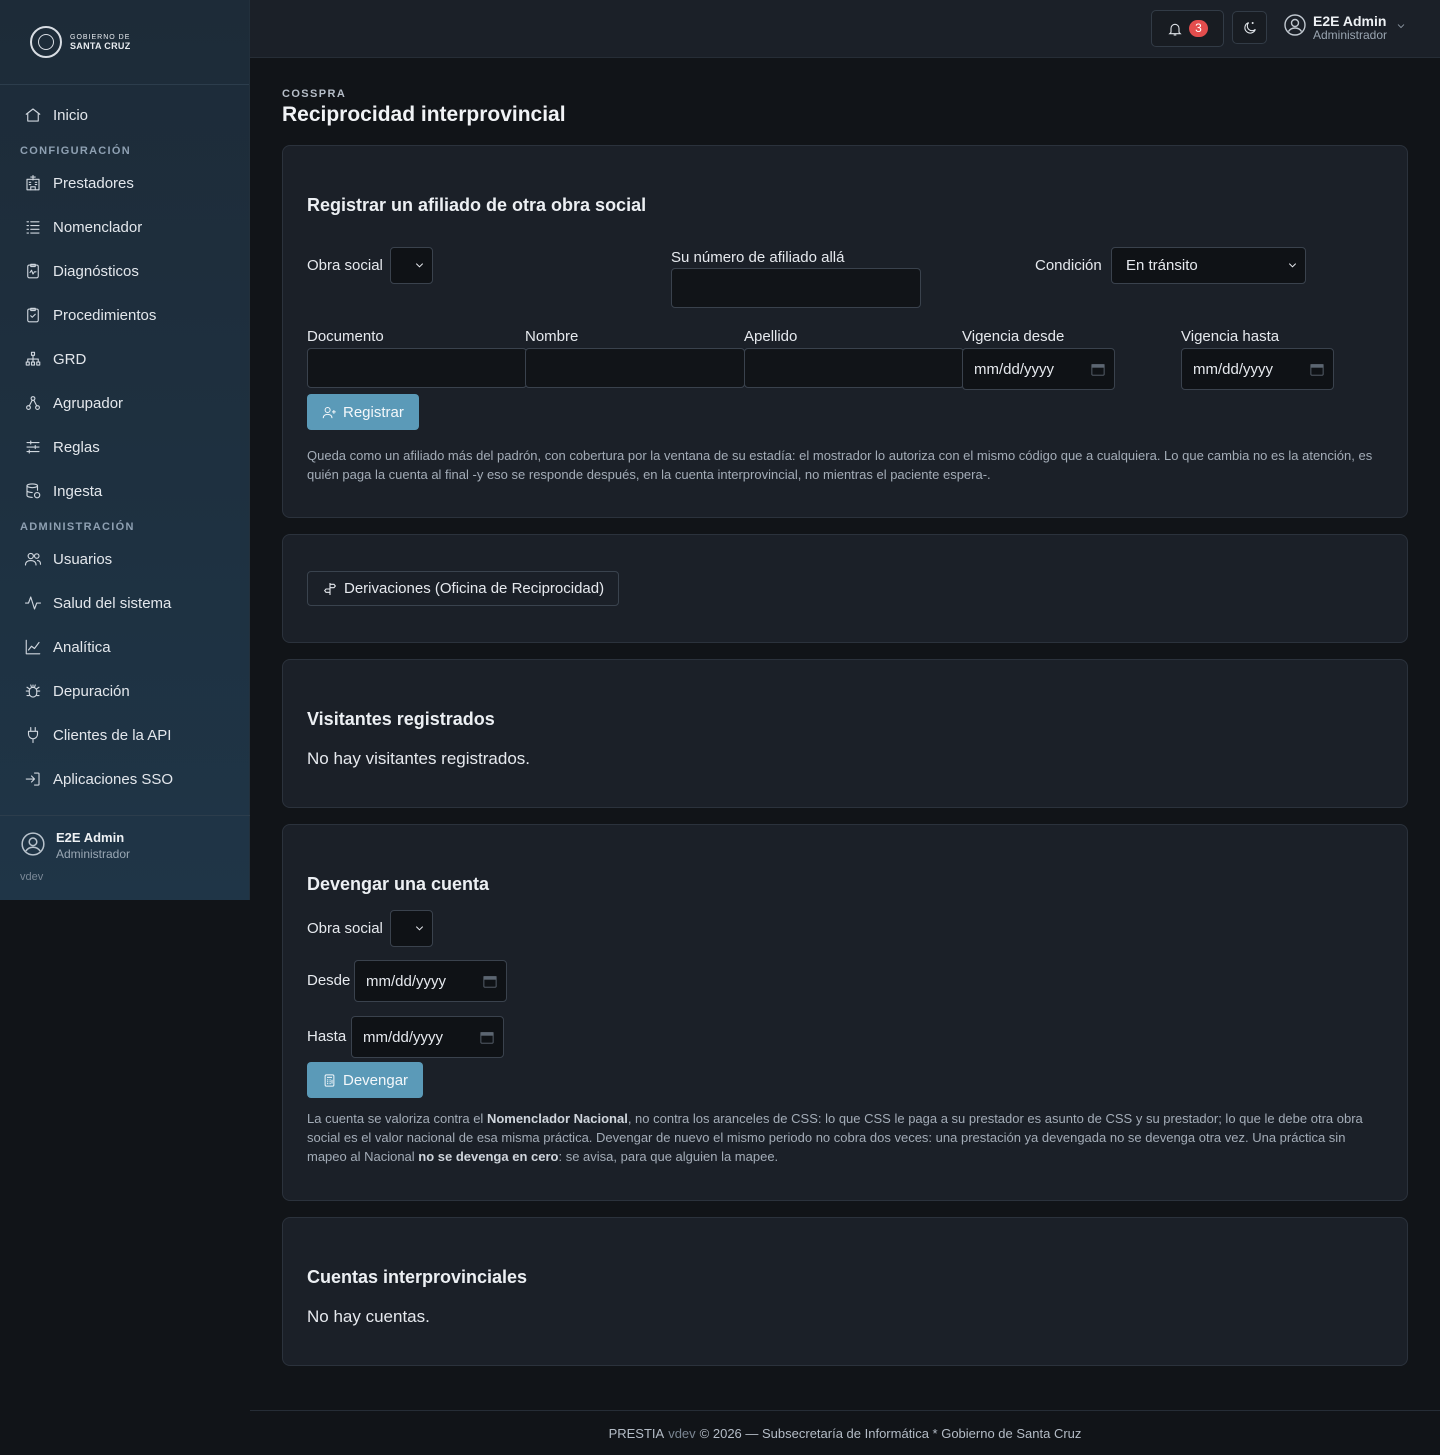  I want to click on calculator-icon, so click(329, 1080).